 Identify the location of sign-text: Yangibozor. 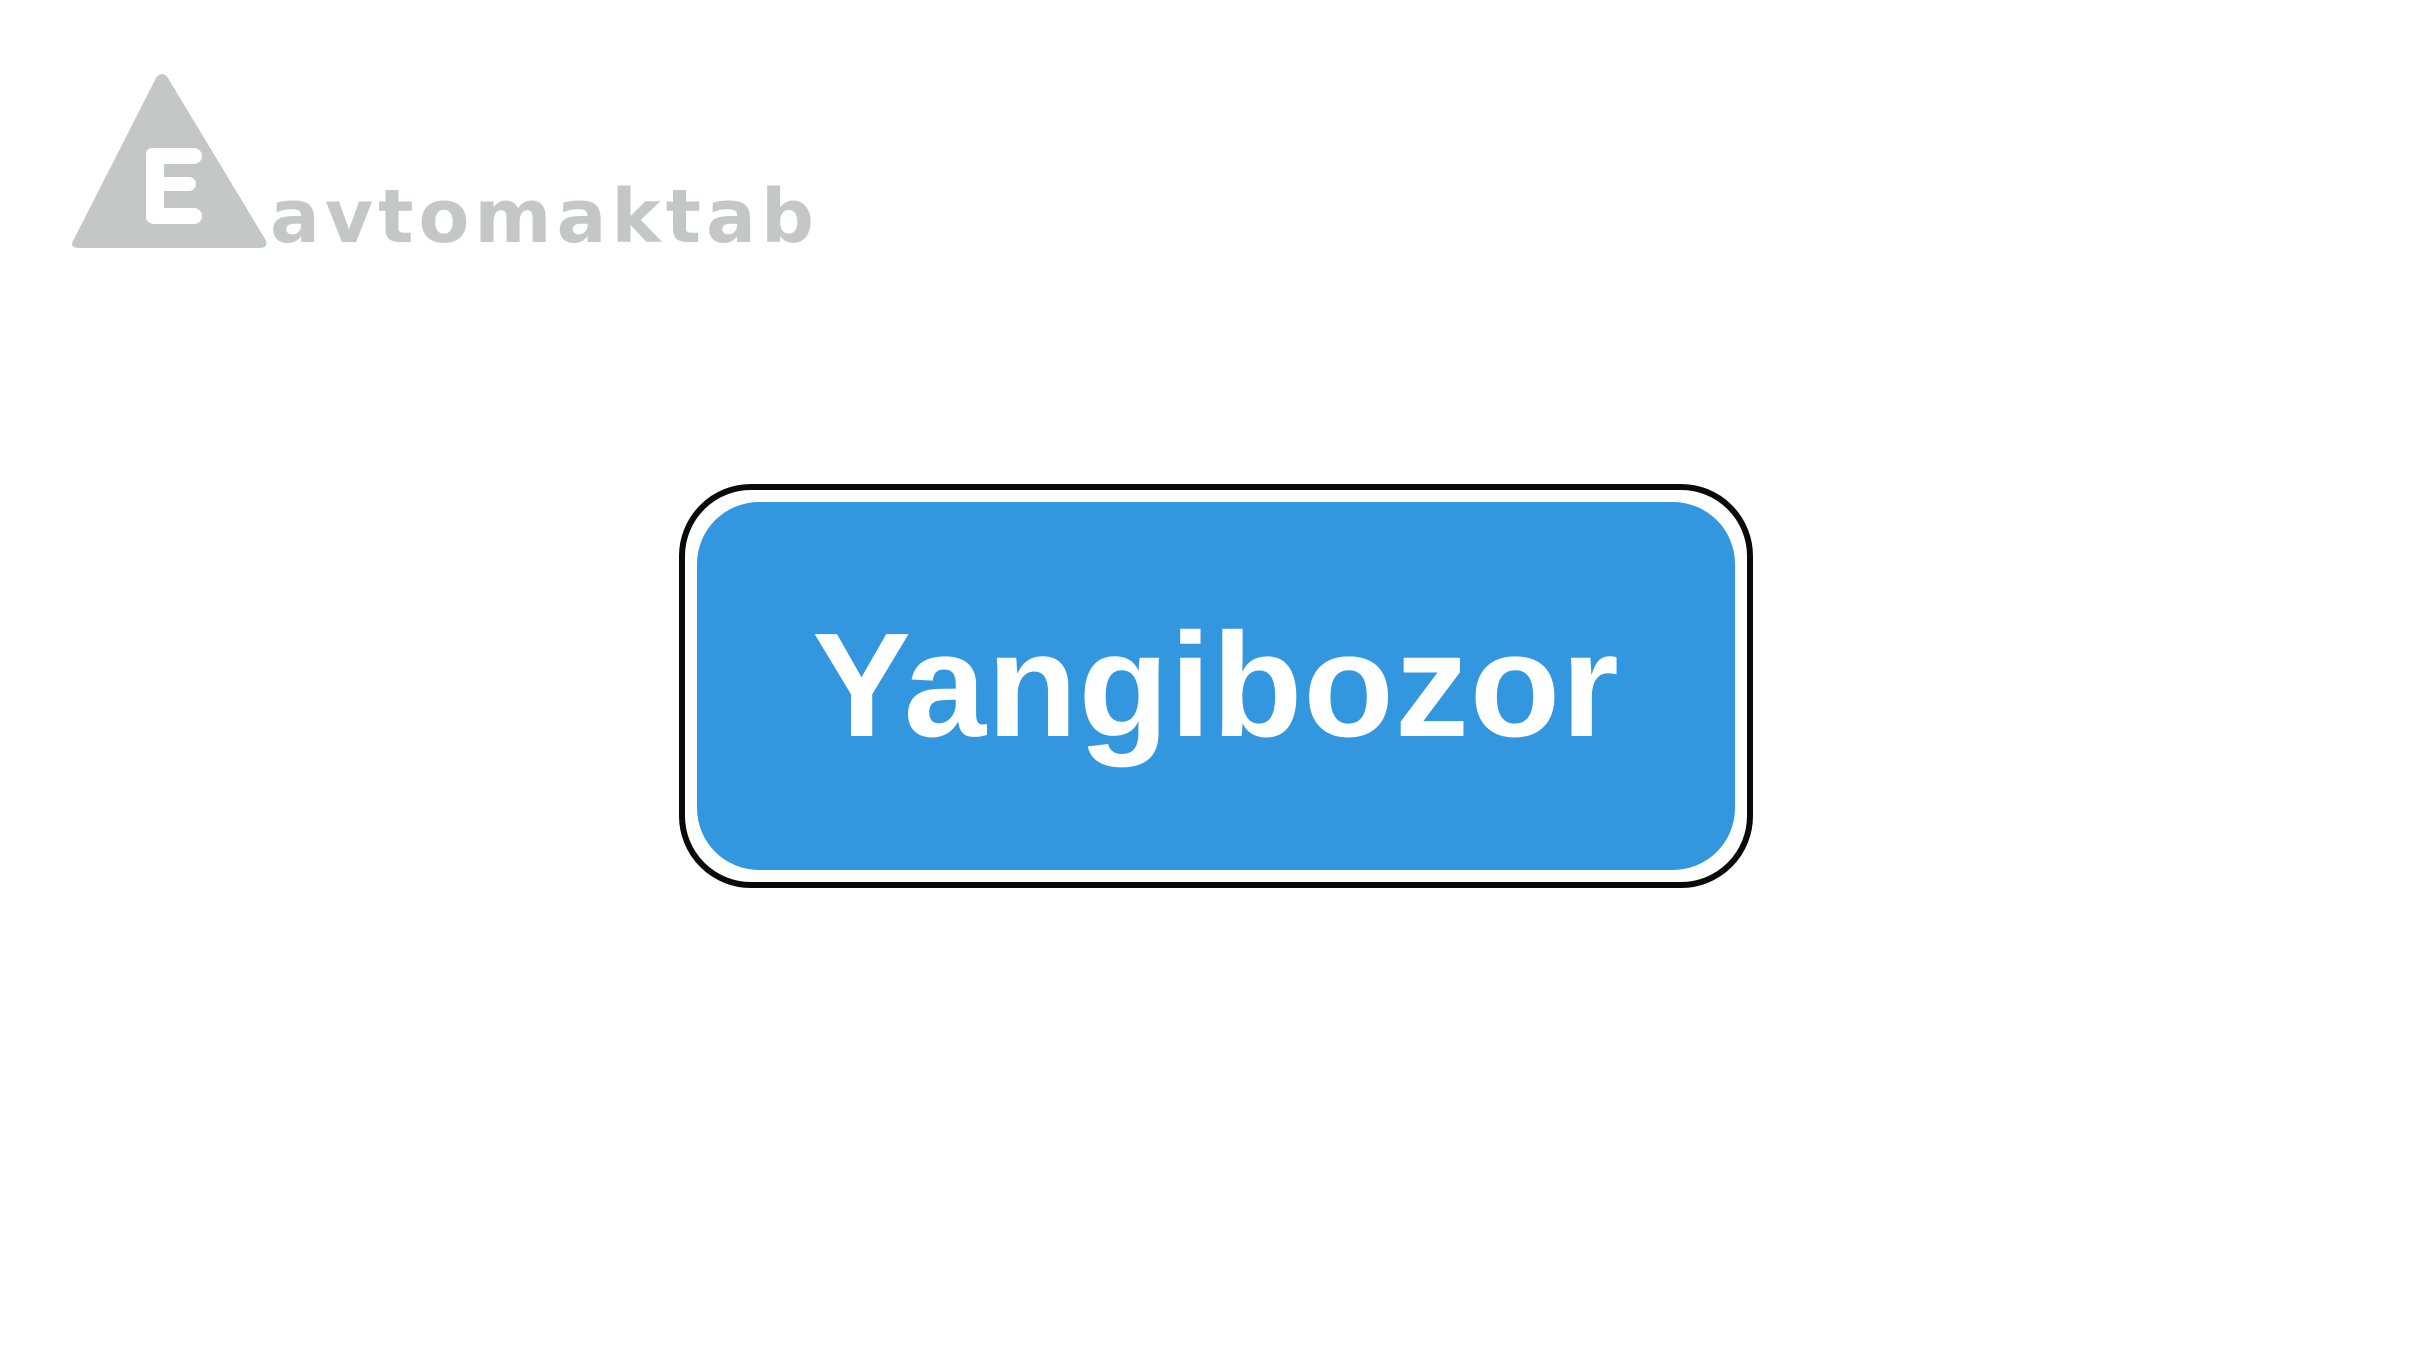
(1216, 685).